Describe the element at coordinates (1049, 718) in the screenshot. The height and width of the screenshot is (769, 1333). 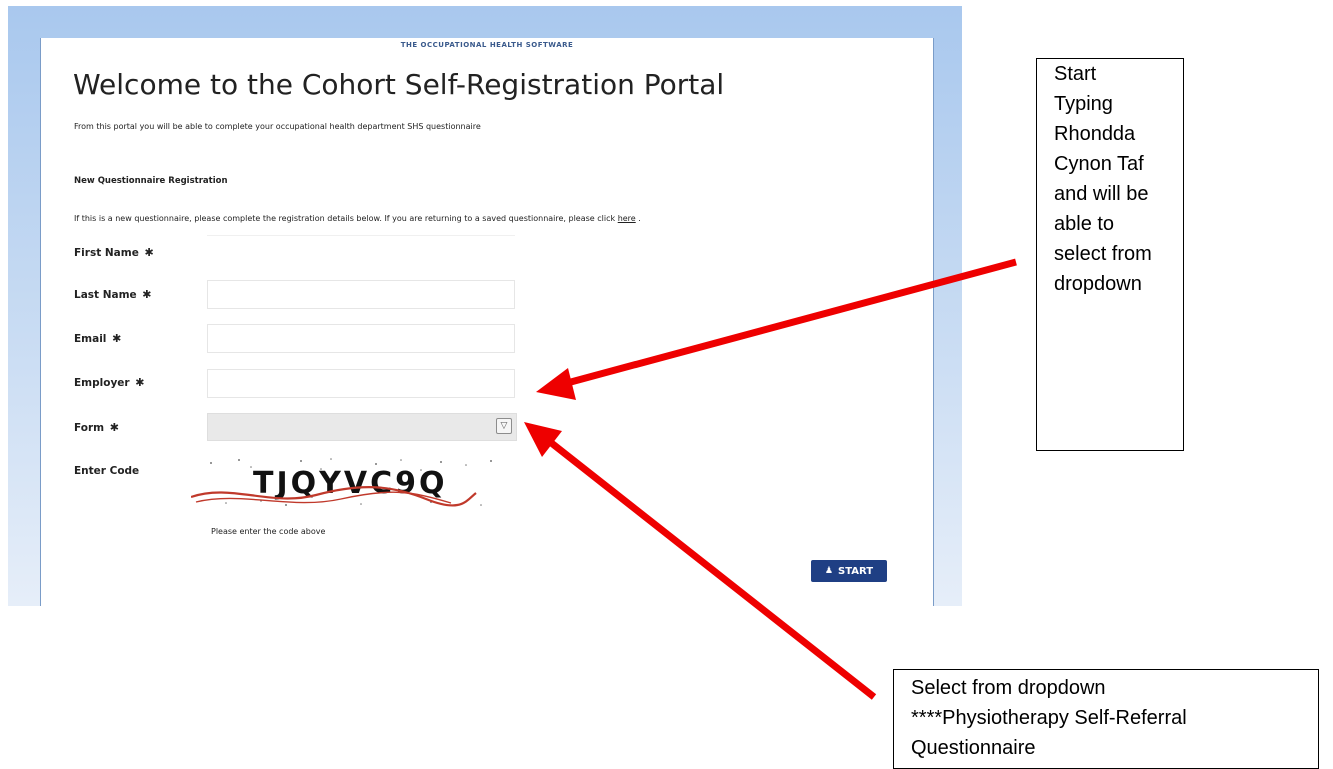
I see `callout-line: ****Physiotherapy Self-Referral` at that location.